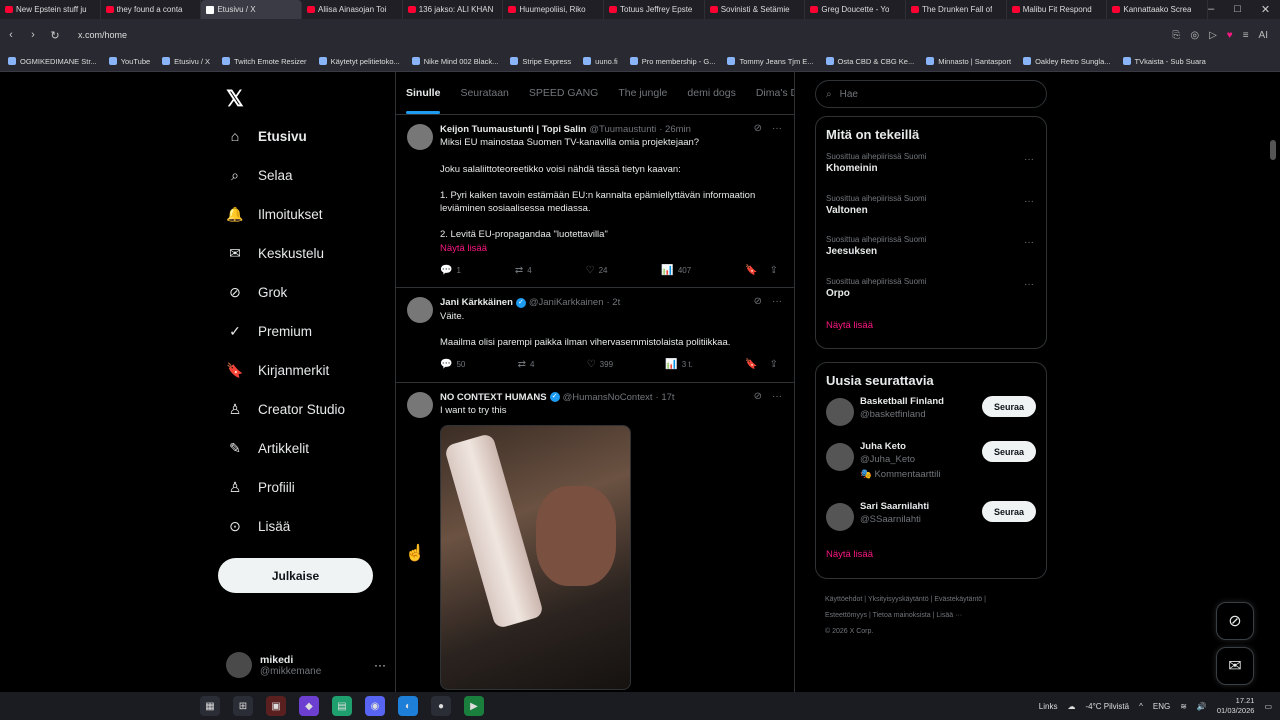 The image size is (1280, 720). Describe the element at coordinates (277, 370) in the screenshot. I see `nav-item-kirjanmerkit: 🔖 Kirjanmerkit` at that location.